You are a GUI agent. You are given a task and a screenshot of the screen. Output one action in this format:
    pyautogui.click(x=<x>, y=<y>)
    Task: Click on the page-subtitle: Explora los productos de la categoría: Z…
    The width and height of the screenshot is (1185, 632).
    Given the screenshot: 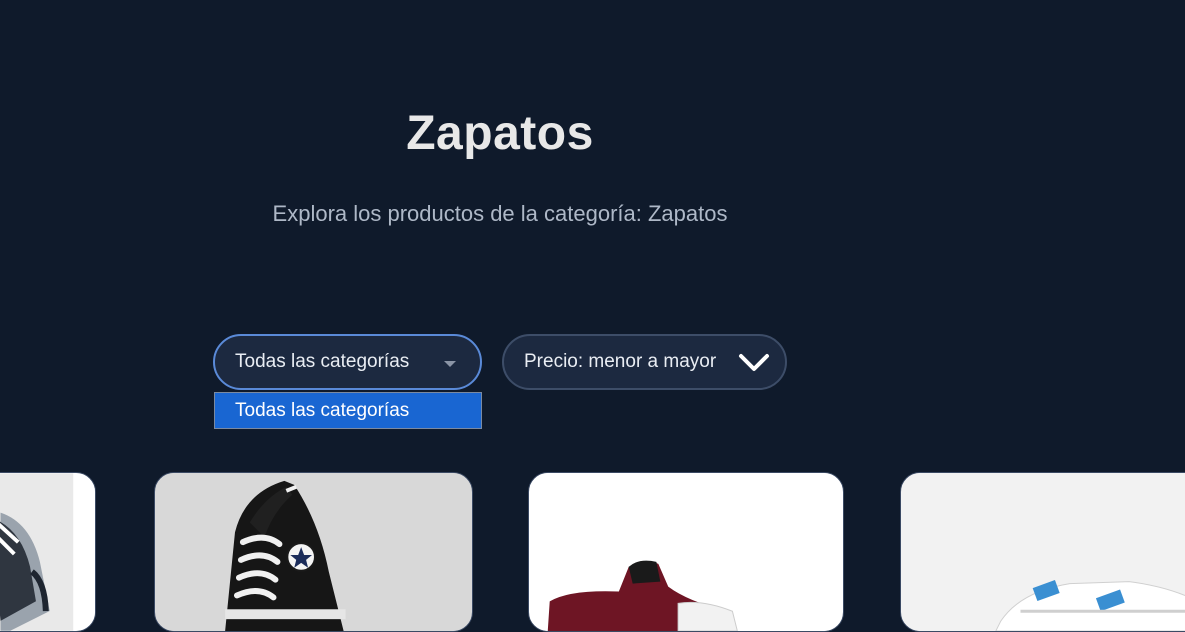 What is the action you would take?
    pyautogui.click(x=500, y=213)
    